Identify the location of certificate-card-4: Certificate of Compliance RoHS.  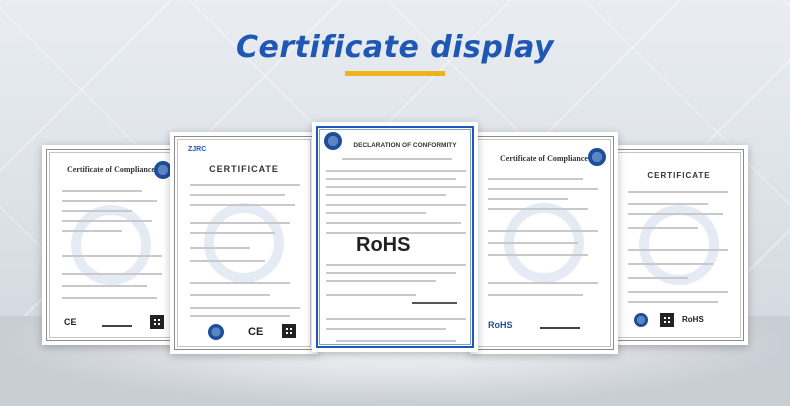
(544, 243).